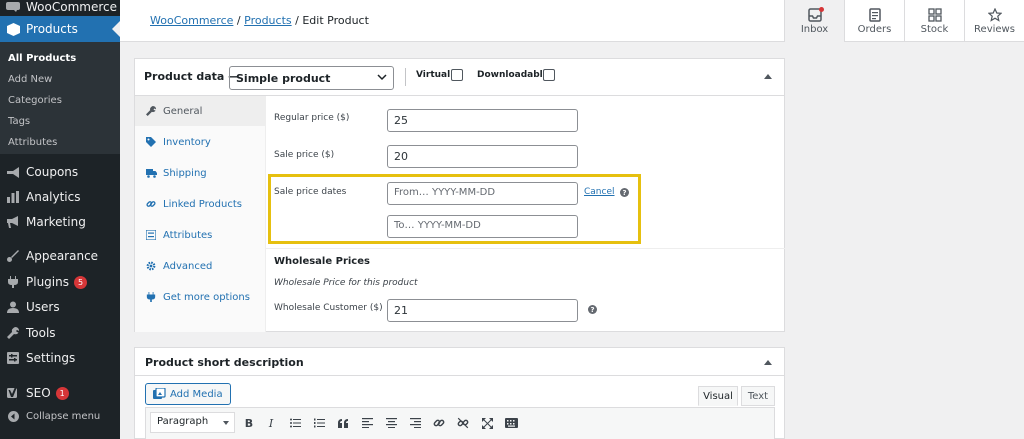 Image resolution: width=1024 pixels, height=439 pixels. What do you see at coordinates (151, 235) in the screenshot?
I see `list-icon` at bounding box center [151, 235].